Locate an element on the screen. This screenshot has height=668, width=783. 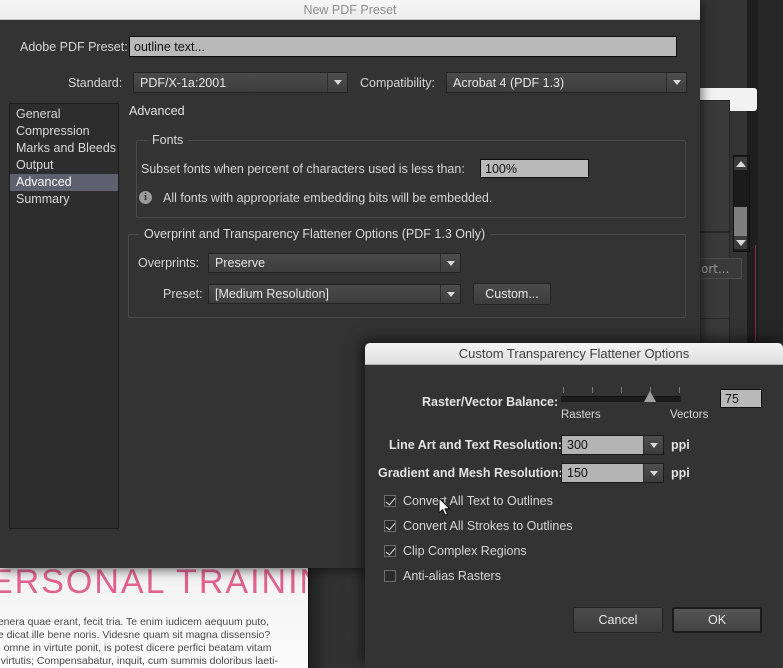
scroll-up-arrow-icon is located at coordinates (740, 163).